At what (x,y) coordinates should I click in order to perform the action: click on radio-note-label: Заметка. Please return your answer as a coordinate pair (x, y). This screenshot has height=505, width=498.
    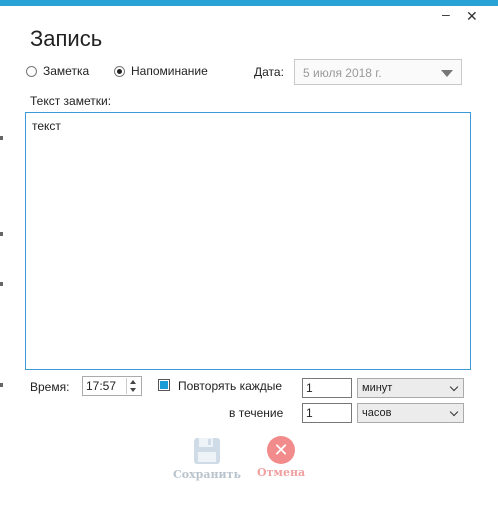
    Looking at the image, I should click on (66, 71).